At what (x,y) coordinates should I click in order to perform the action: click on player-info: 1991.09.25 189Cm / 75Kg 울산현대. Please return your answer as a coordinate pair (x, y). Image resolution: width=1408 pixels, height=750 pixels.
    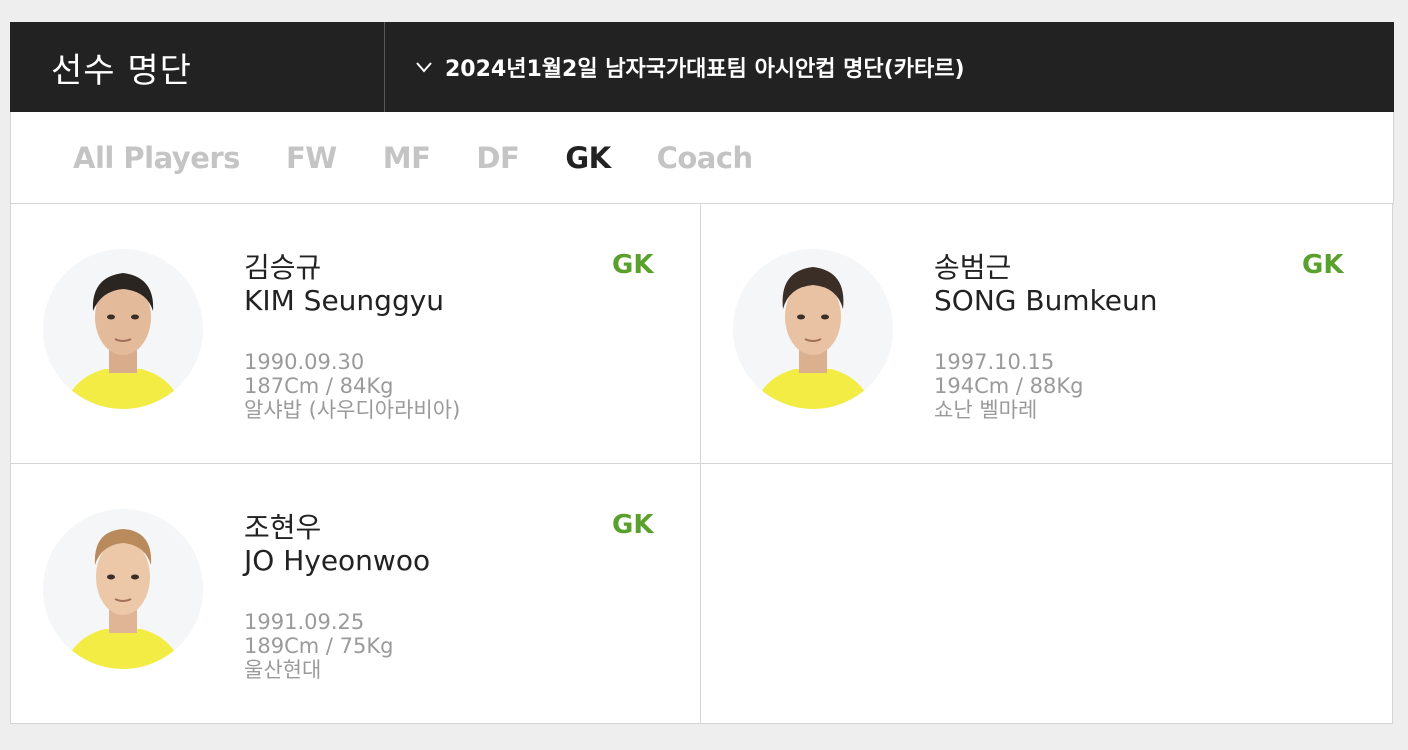
    Looking at the image, I should click on (318, 646).